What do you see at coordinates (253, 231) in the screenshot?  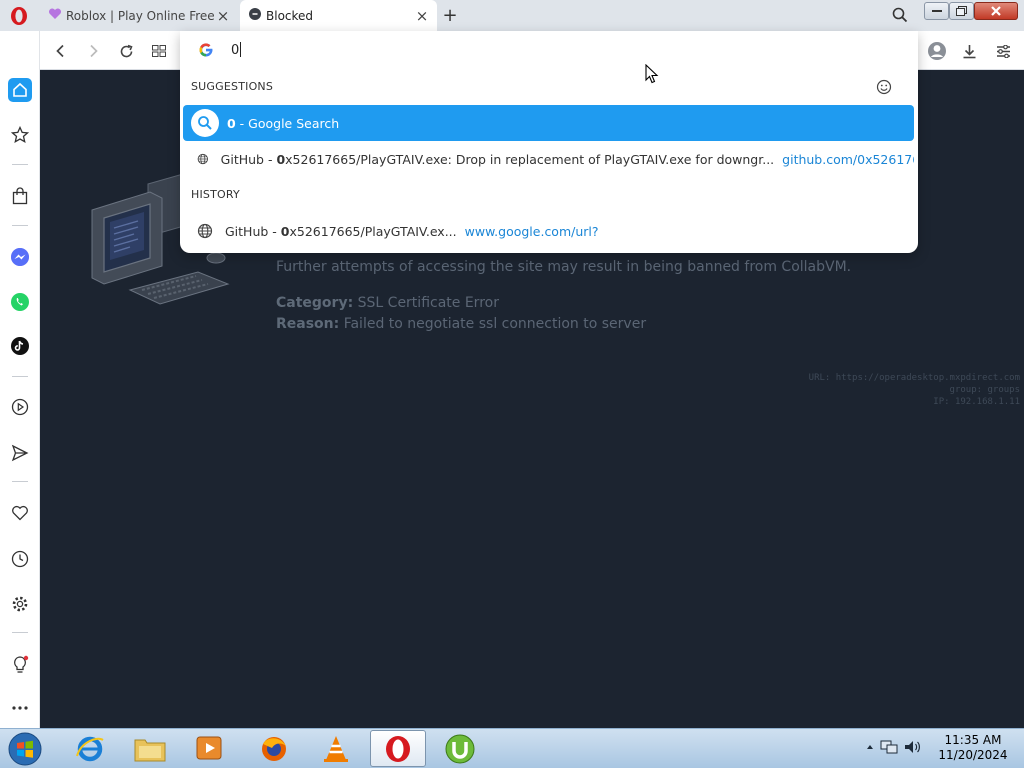 I see `history-prefix: GitHub -` at bounding box center [253, 231].